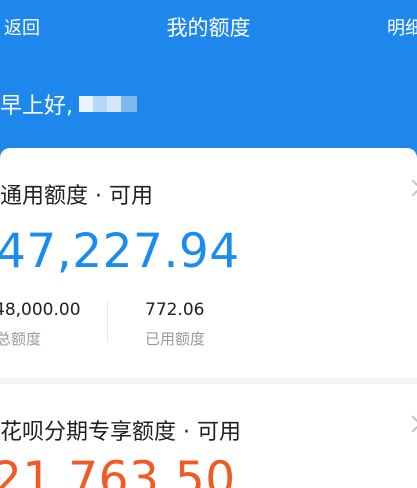 This screenshot has height=488, width=417. I want to click on general-available-amount: 47,227.94, so click(120, 251).